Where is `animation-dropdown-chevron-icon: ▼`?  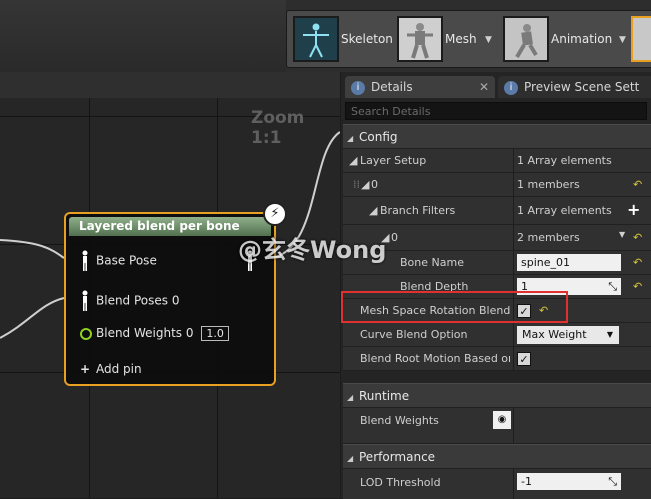 animation-dropdown-chevron-icon: ▼ is located at coordinates (622, 40).